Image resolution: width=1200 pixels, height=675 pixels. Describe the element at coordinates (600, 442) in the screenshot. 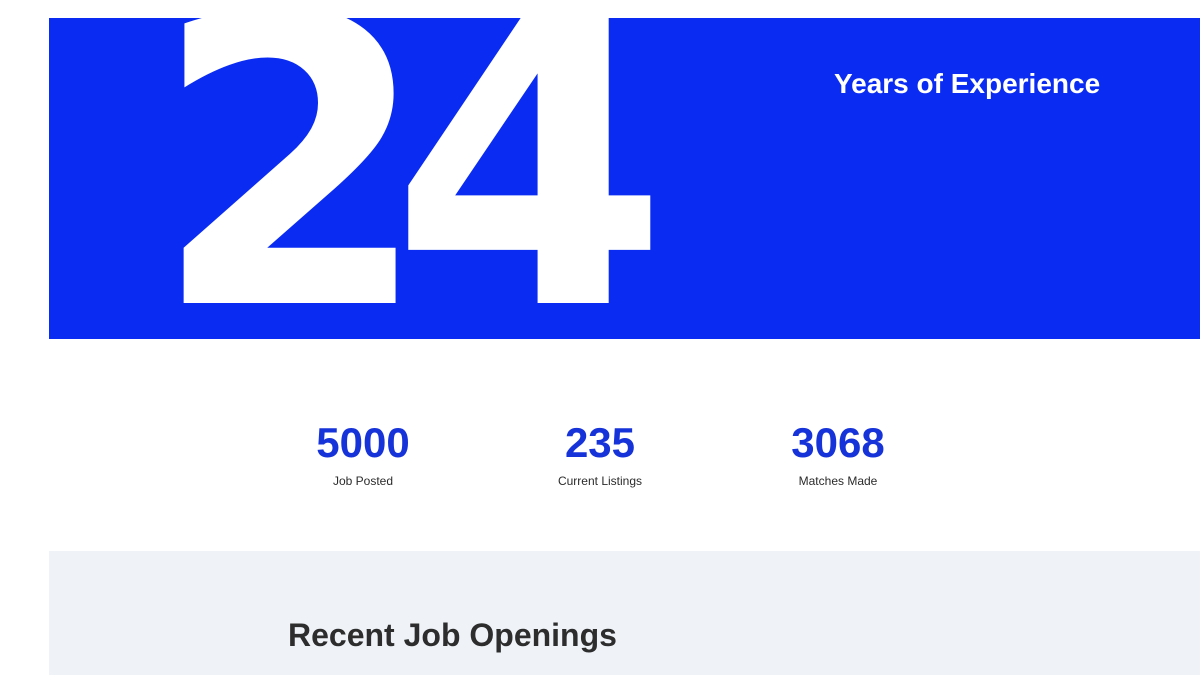

I see `stat-value: 235` at that location.